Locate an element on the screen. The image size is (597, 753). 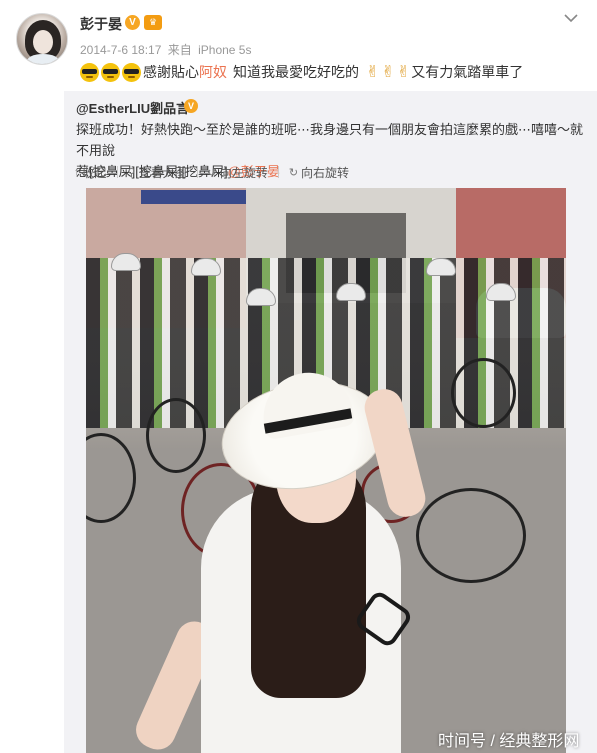
post-text-part3: 又有力氣踏單車了 is located at coordinates (467, 72).